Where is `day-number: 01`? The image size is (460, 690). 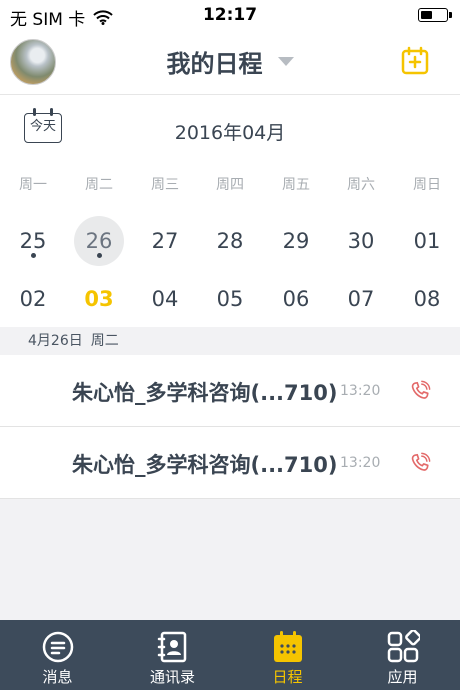 day-number: 01 is located at coordinates (427, 241).